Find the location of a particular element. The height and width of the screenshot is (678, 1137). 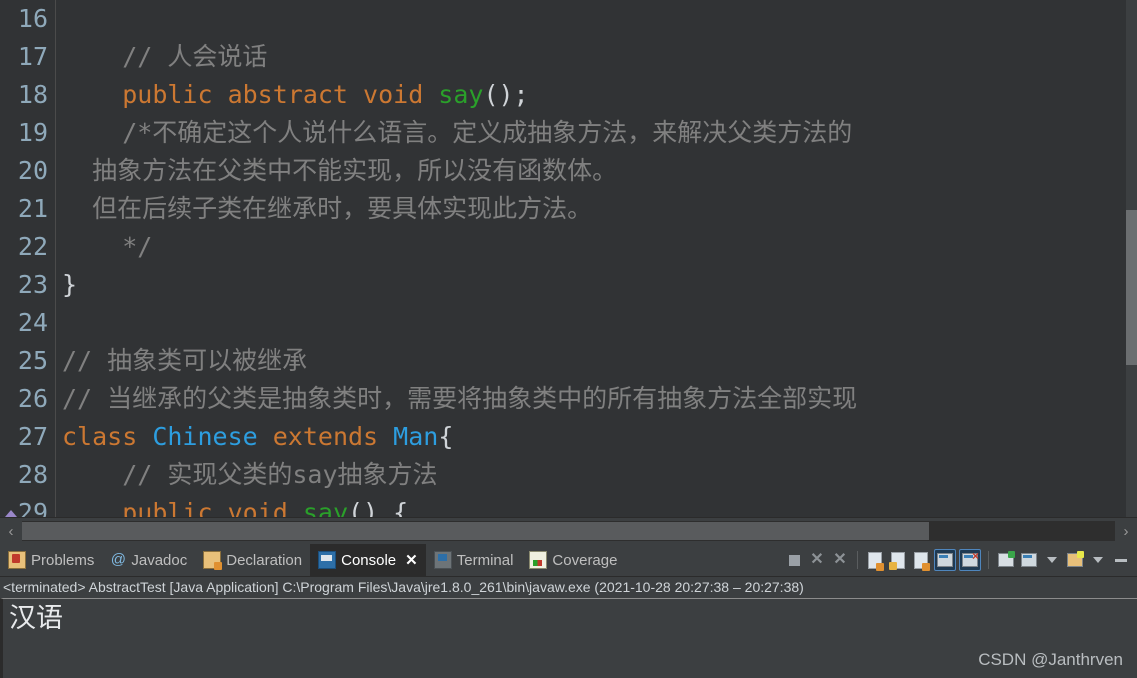

line-number: 23 is located at coordinates (32, 284).